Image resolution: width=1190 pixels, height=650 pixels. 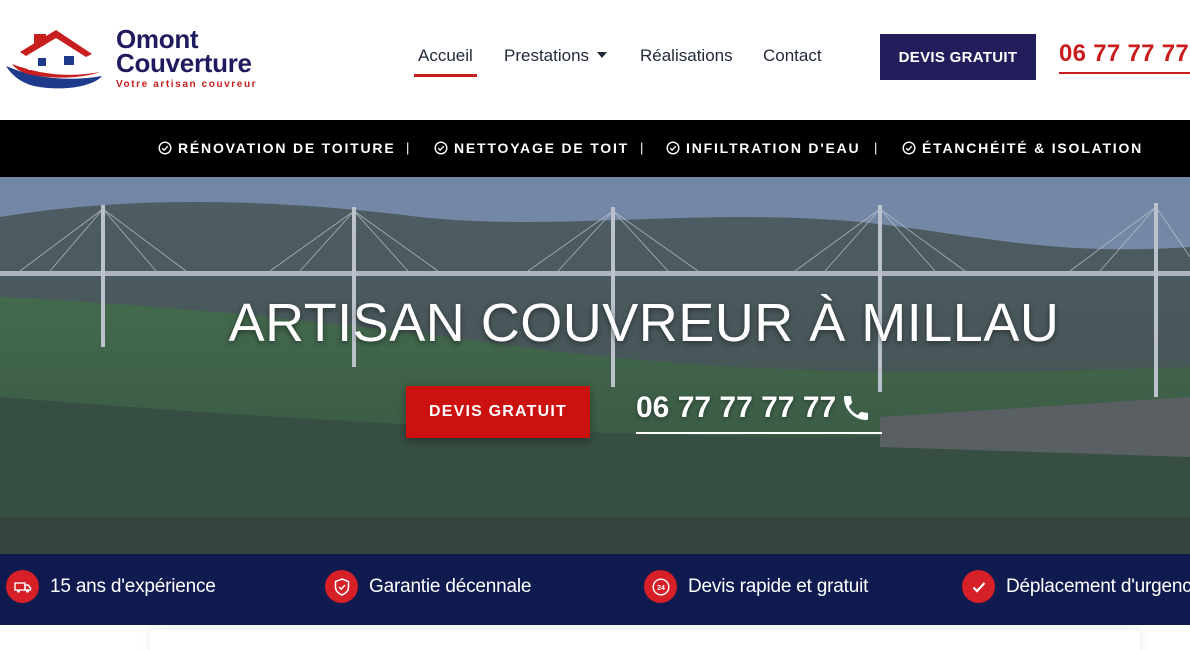 I want to click on service-item-label: ÉTANCHÉITÉ & ISOLATION, so click(x=1033, y=148).